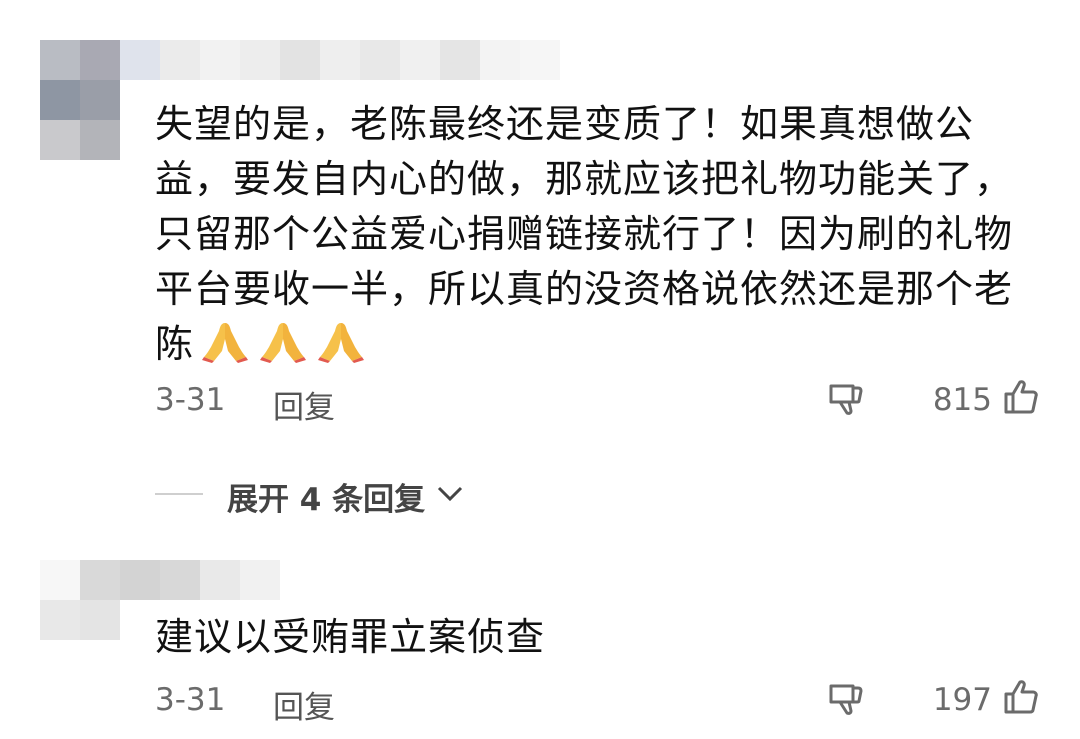 The width and height of the screenshot is (1080, 739). Describe the element at coordinates (597, 702) in the screenshot. I see `comment-meta: 3-31 回复 197` at that location.